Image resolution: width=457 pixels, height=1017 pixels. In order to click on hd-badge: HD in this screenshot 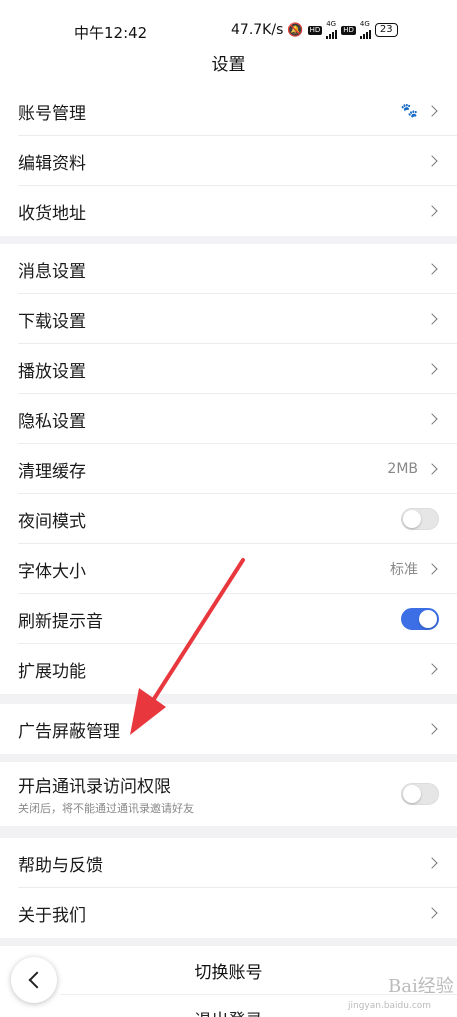, I will do `click(315, 30)`.